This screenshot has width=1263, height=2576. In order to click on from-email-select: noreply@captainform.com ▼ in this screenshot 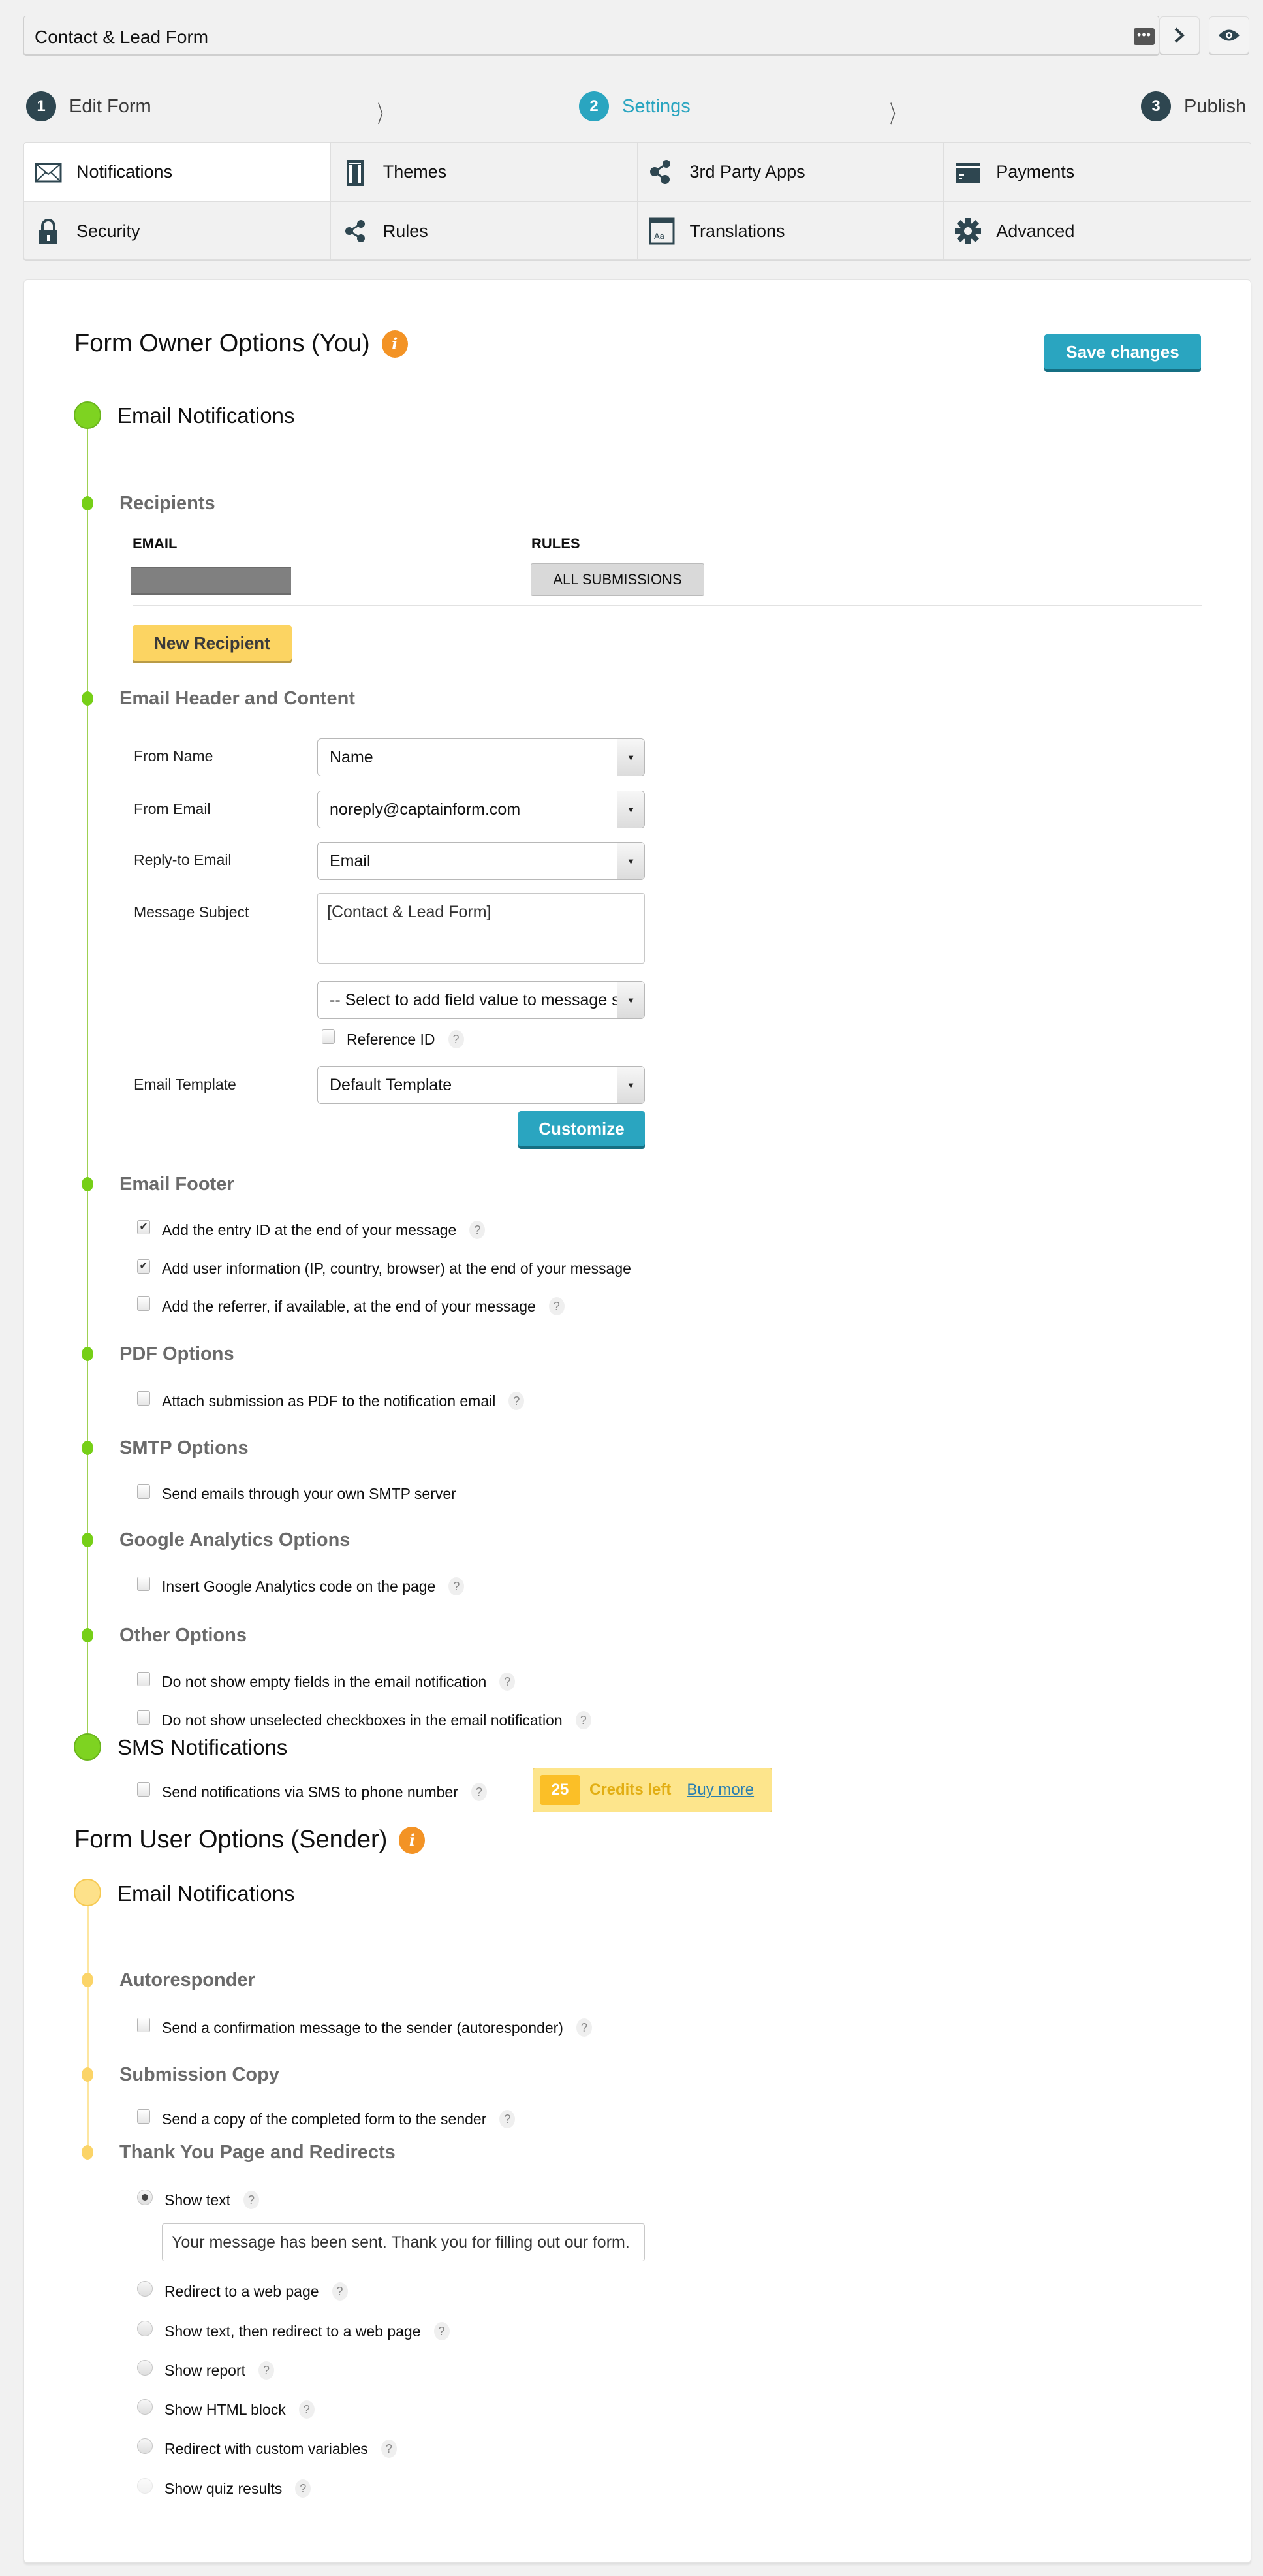, I will do `click(481, 809)`.